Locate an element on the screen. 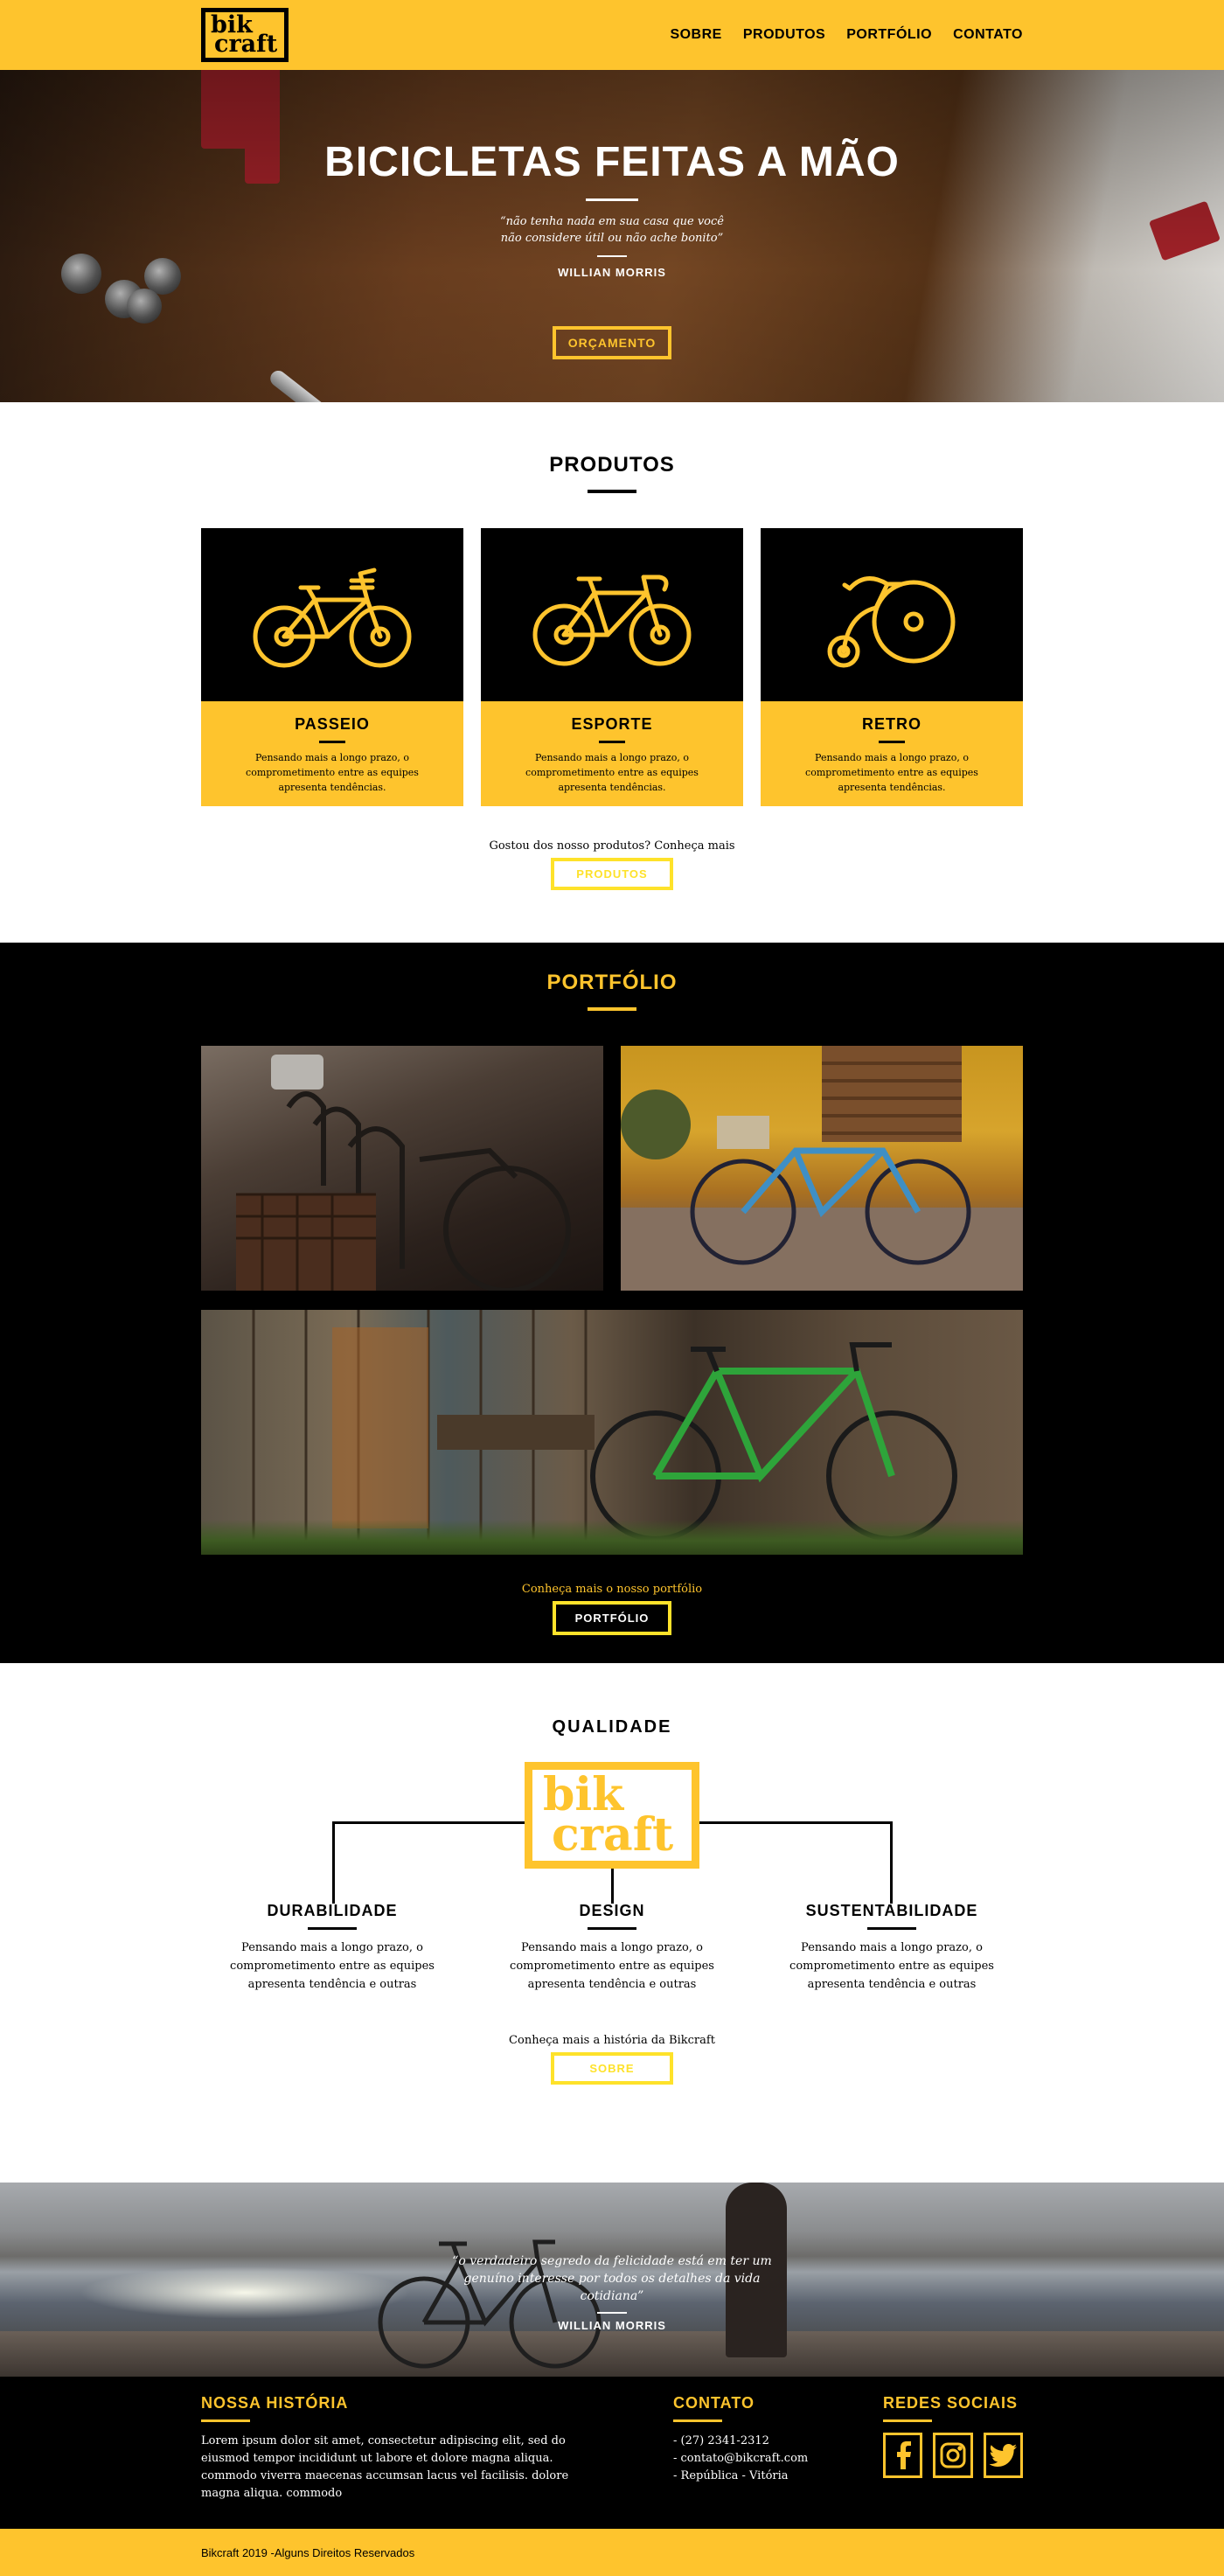  bikcraft-logo: bik craft is located at coordinates (245, 35).